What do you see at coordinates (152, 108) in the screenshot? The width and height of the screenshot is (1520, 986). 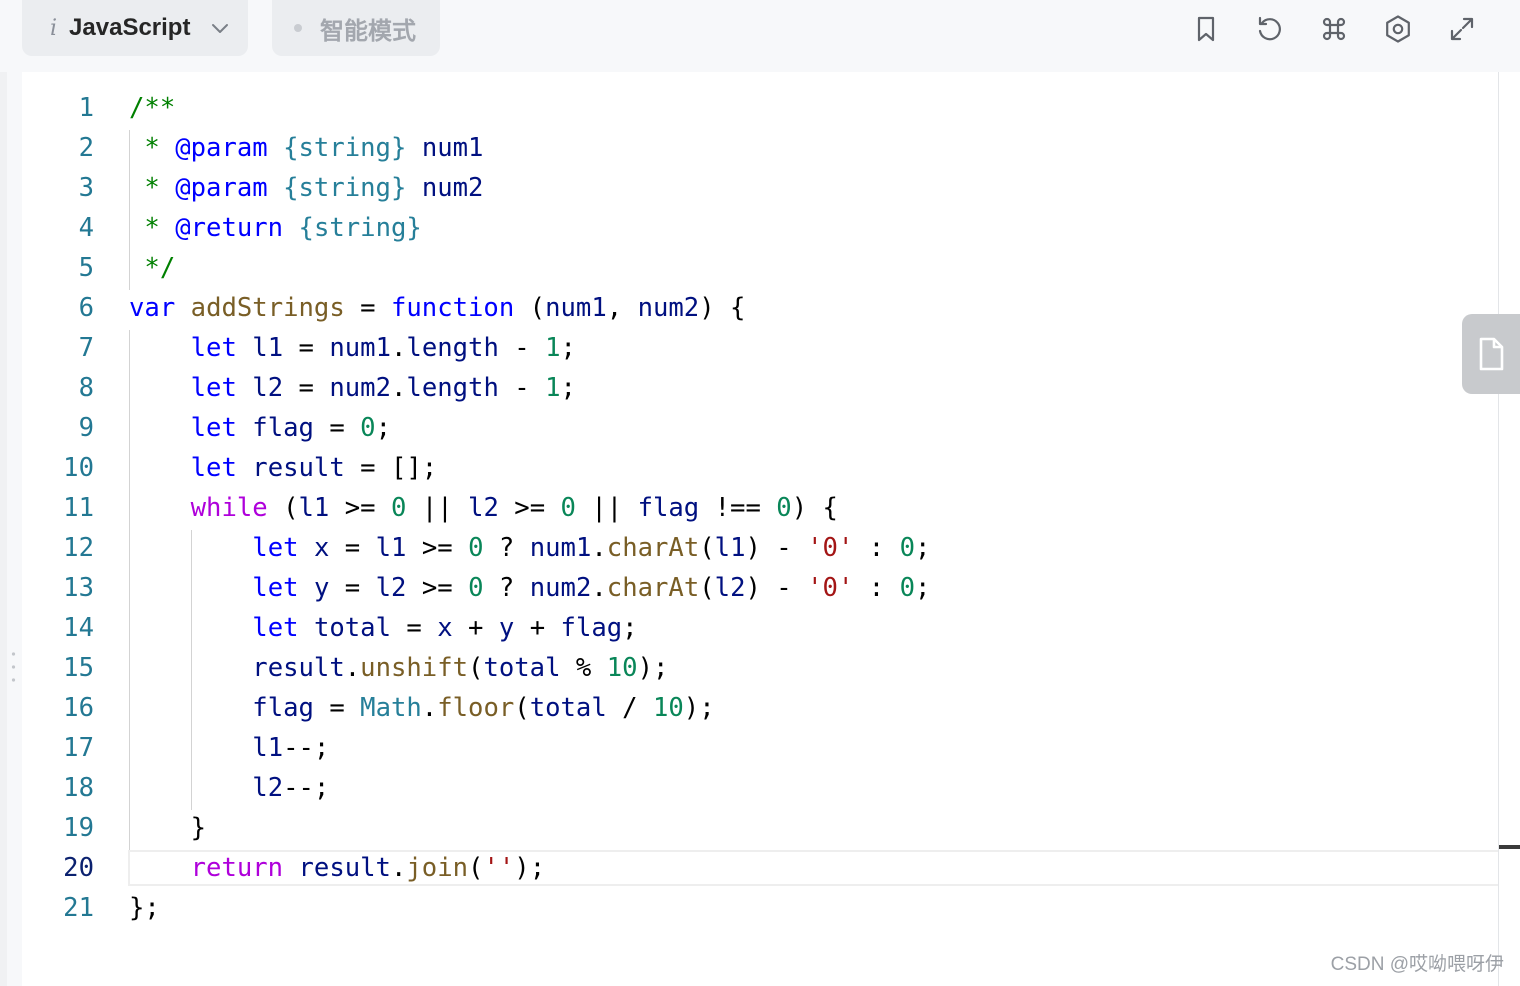 I see `code-text: /**` at bounding box center [152, 108].